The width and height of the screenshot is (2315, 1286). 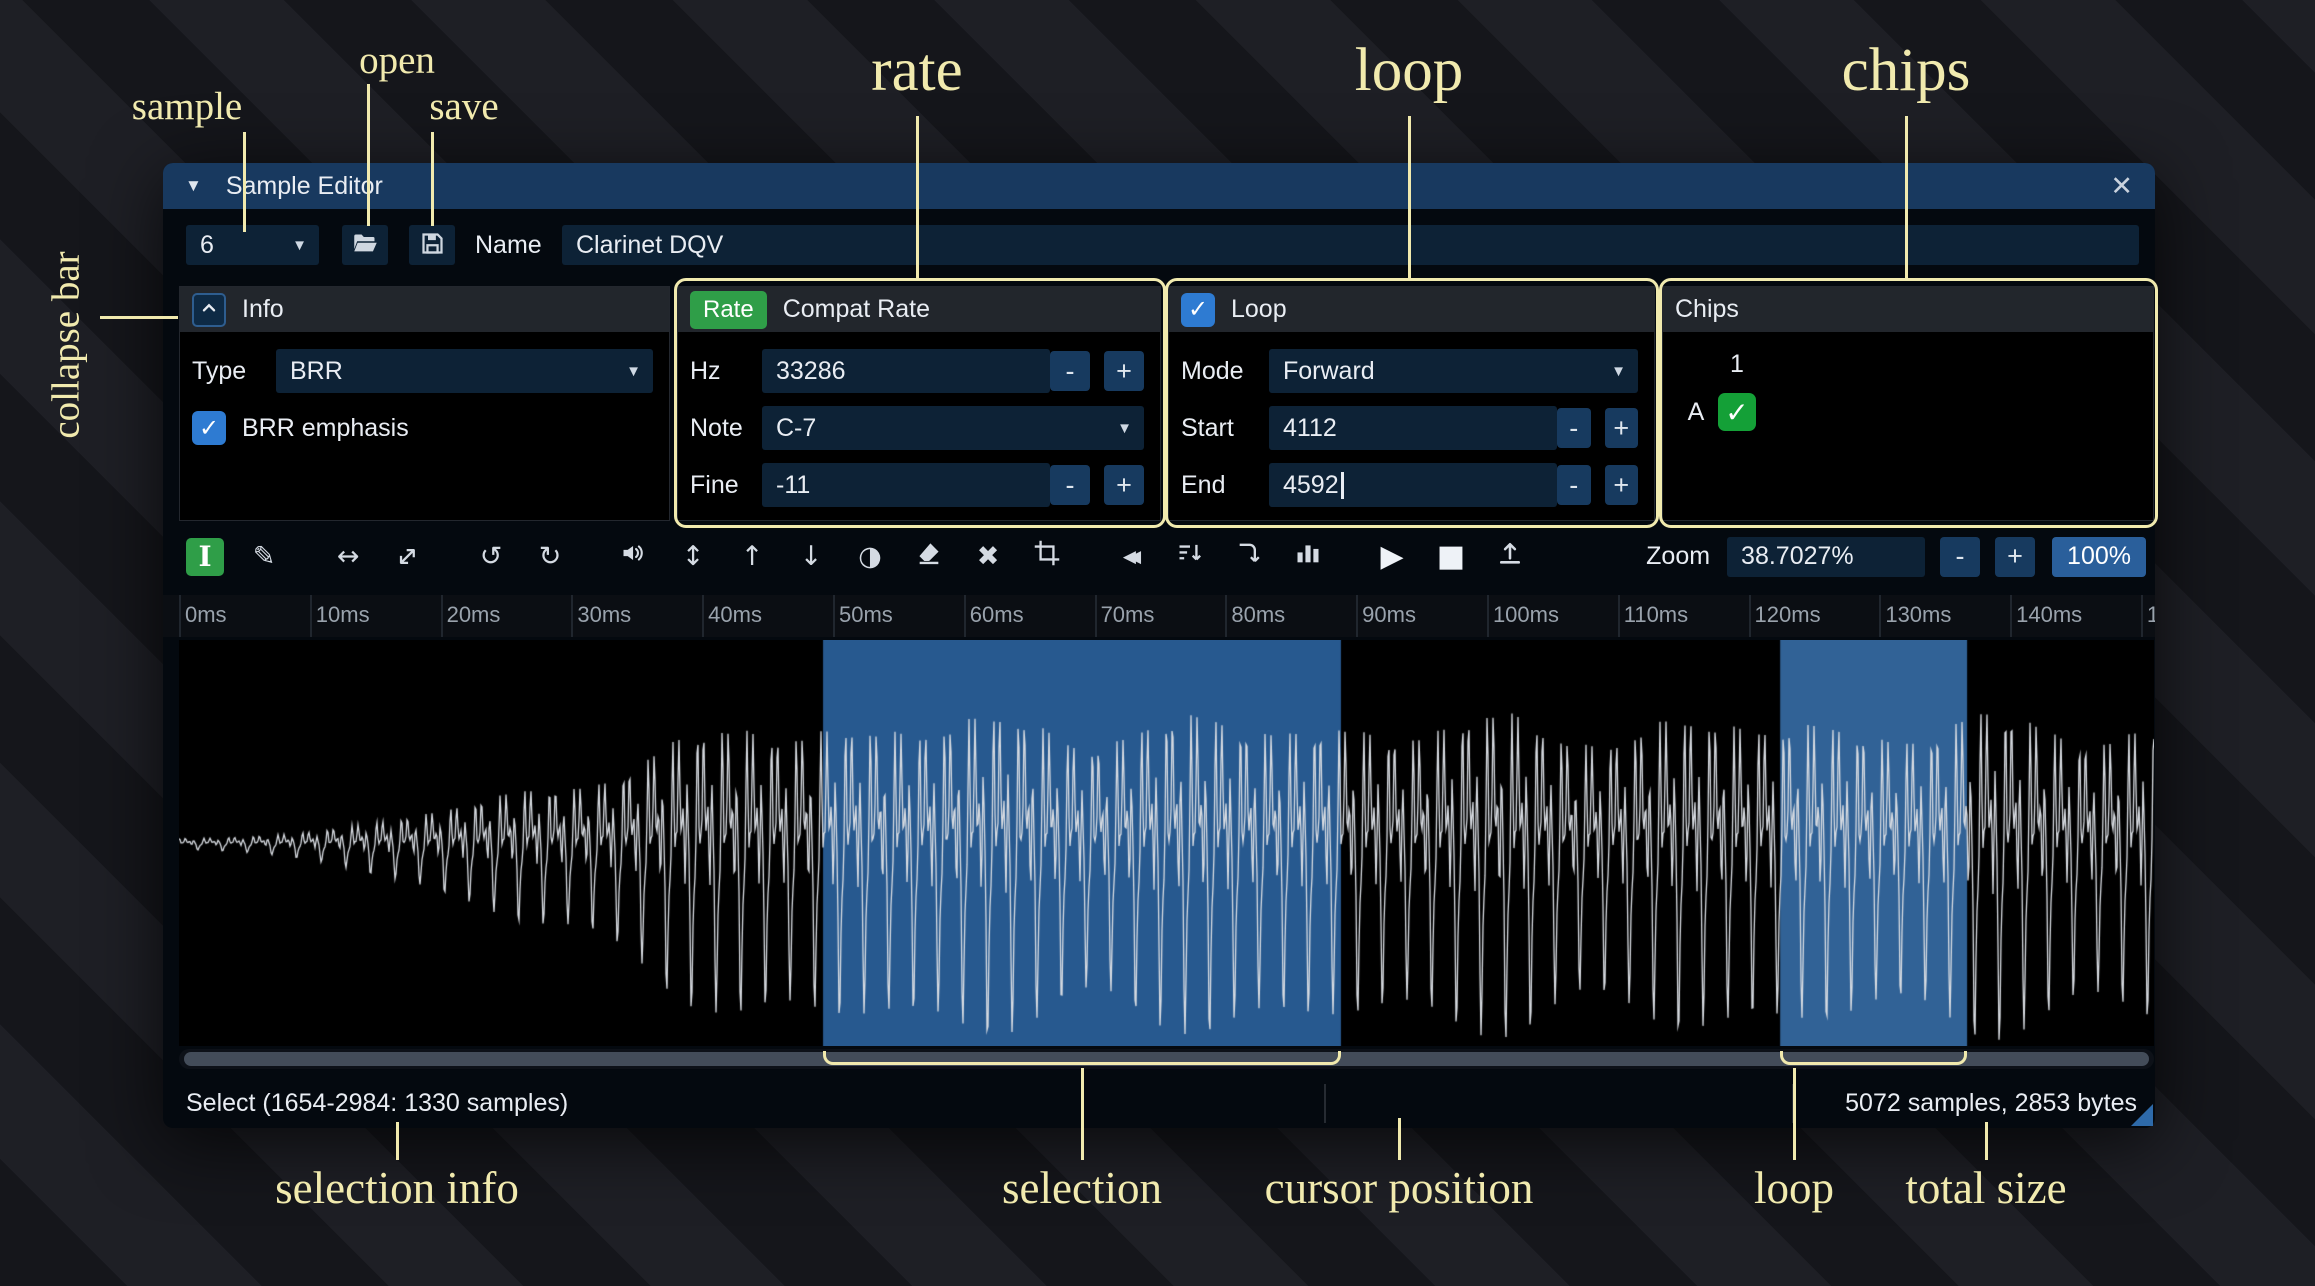 I want to click on normalize-icon: ↕, so click(x=693, y=556).